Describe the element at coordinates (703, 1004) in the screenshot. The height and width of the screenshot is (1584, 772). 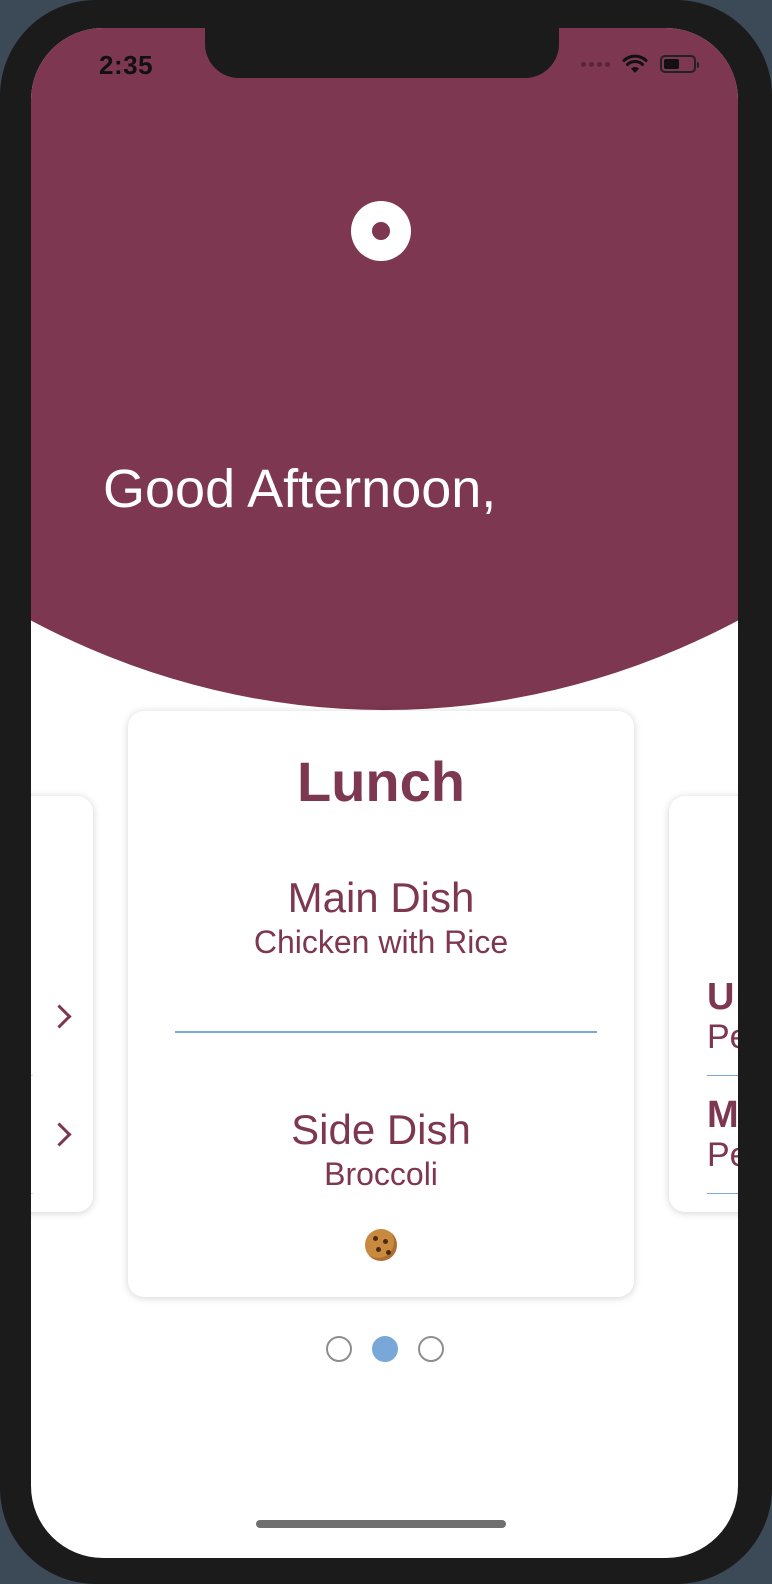
I see `meal-card-next: U Pe M Pe` at that location.